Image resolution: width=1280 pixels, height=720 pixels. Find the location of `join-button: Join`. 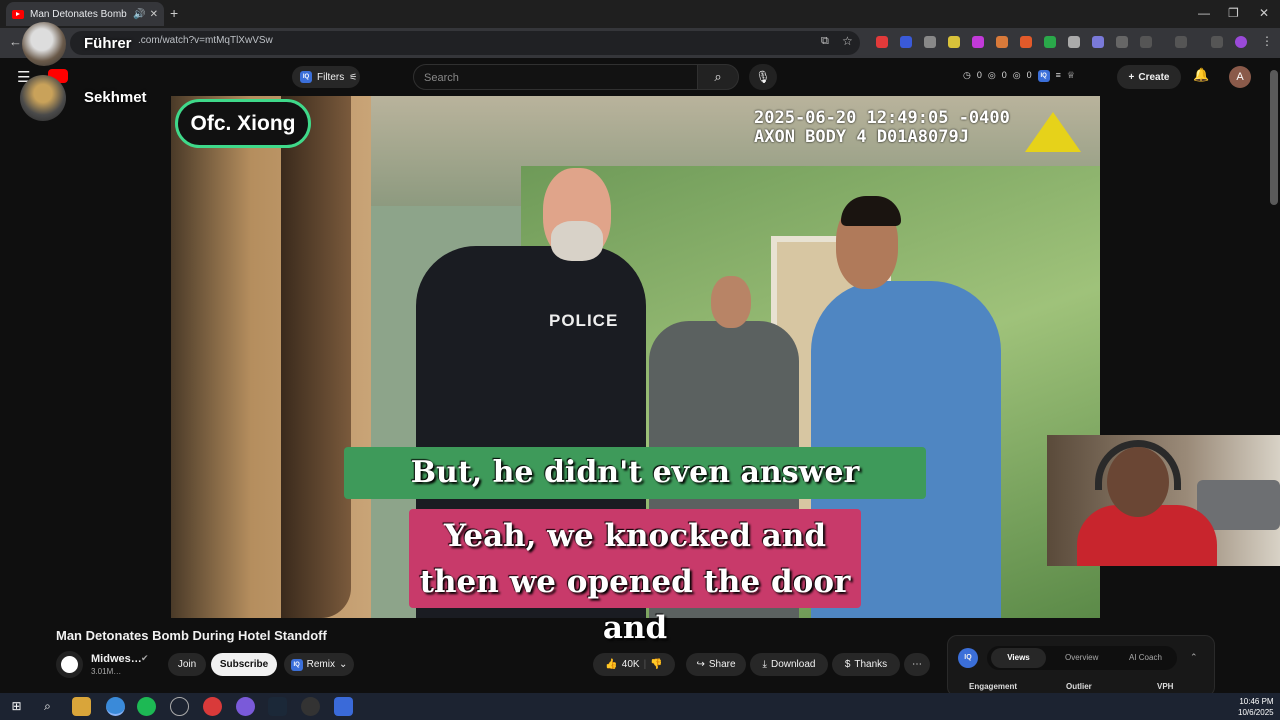

join-button: Join is located at coordinates (187, 664).